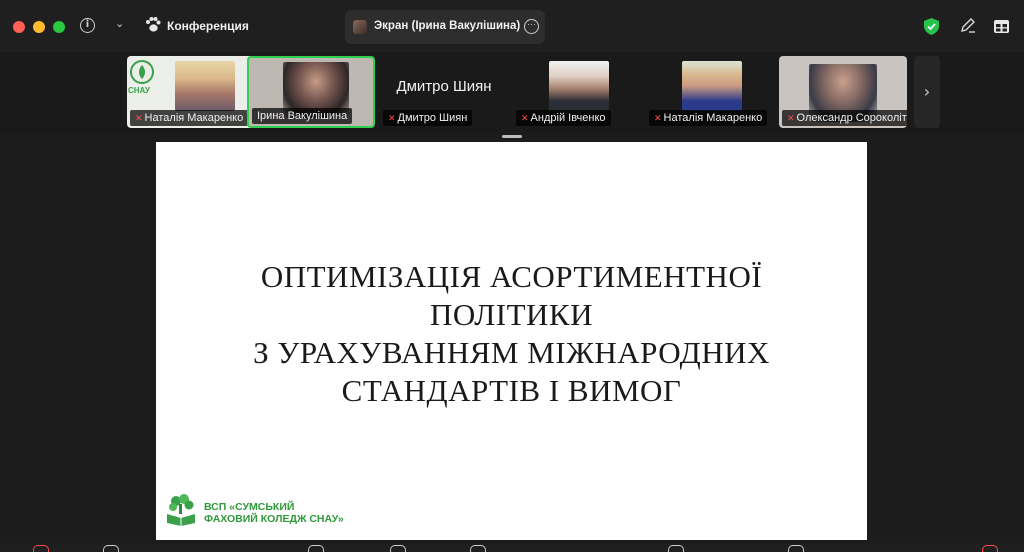 The height and width of the screenshot is (552, 1024). Describe the element at coordinates (676, 548) in the screenshot. I see `record-icon` at that location.